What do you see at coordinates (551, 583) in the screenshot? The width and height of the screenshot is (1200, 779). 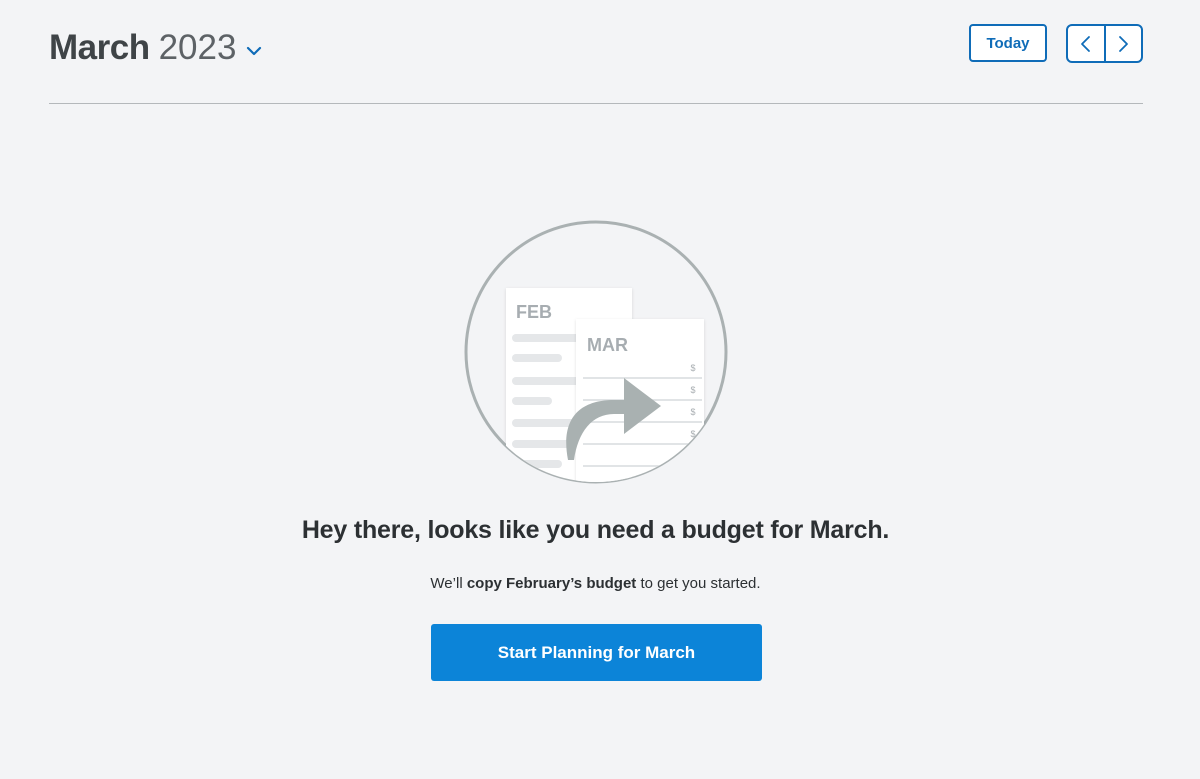 I see `subtext-bold: copy February’s budget` at bounding box center [551, 583].